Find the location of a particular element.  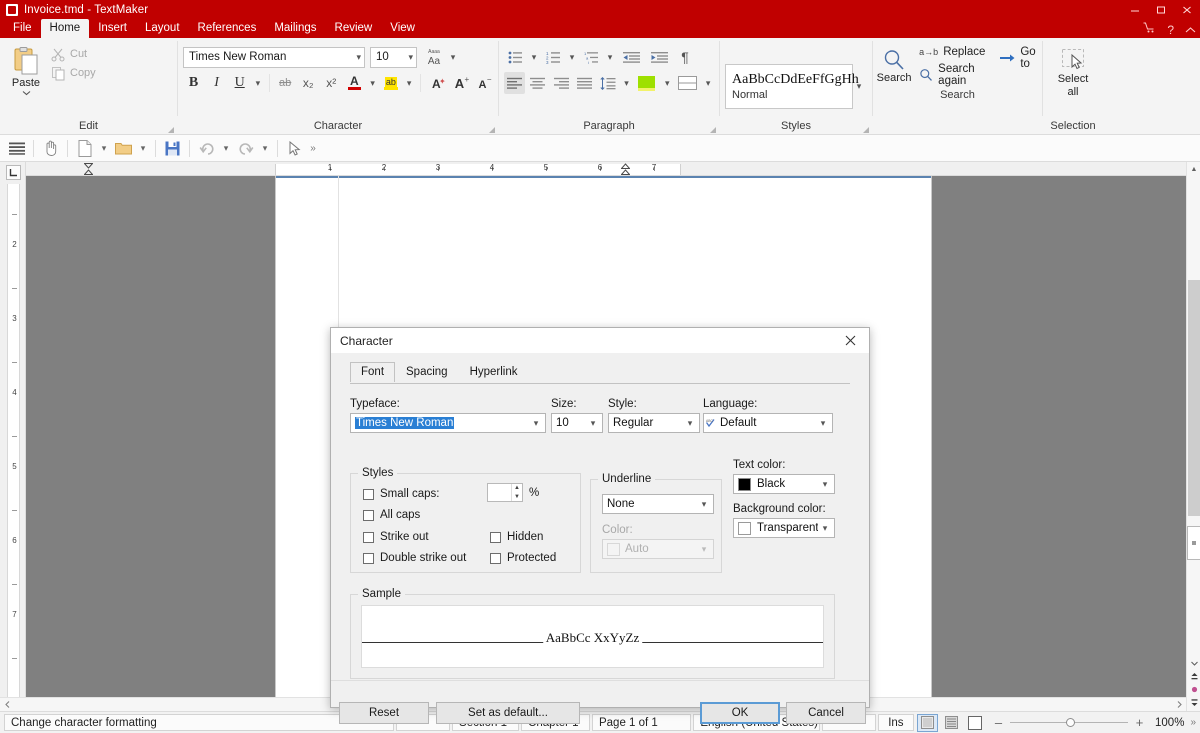

help-icon: ? is located at coordinates (1170, 30).